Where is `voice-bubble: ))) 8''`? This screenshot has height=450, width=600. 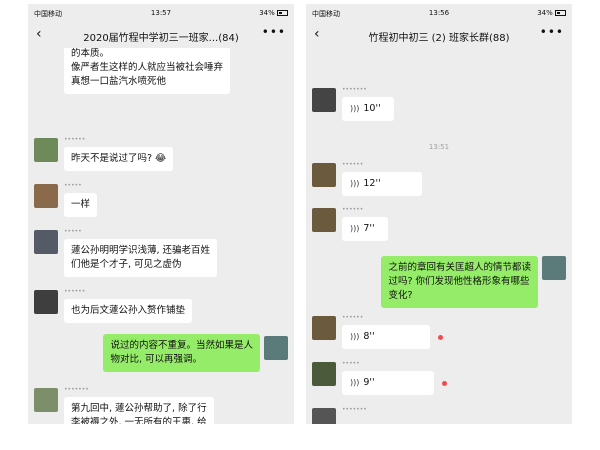
voice-bubble: ))) 8'' is located at coordinates (386, 337).